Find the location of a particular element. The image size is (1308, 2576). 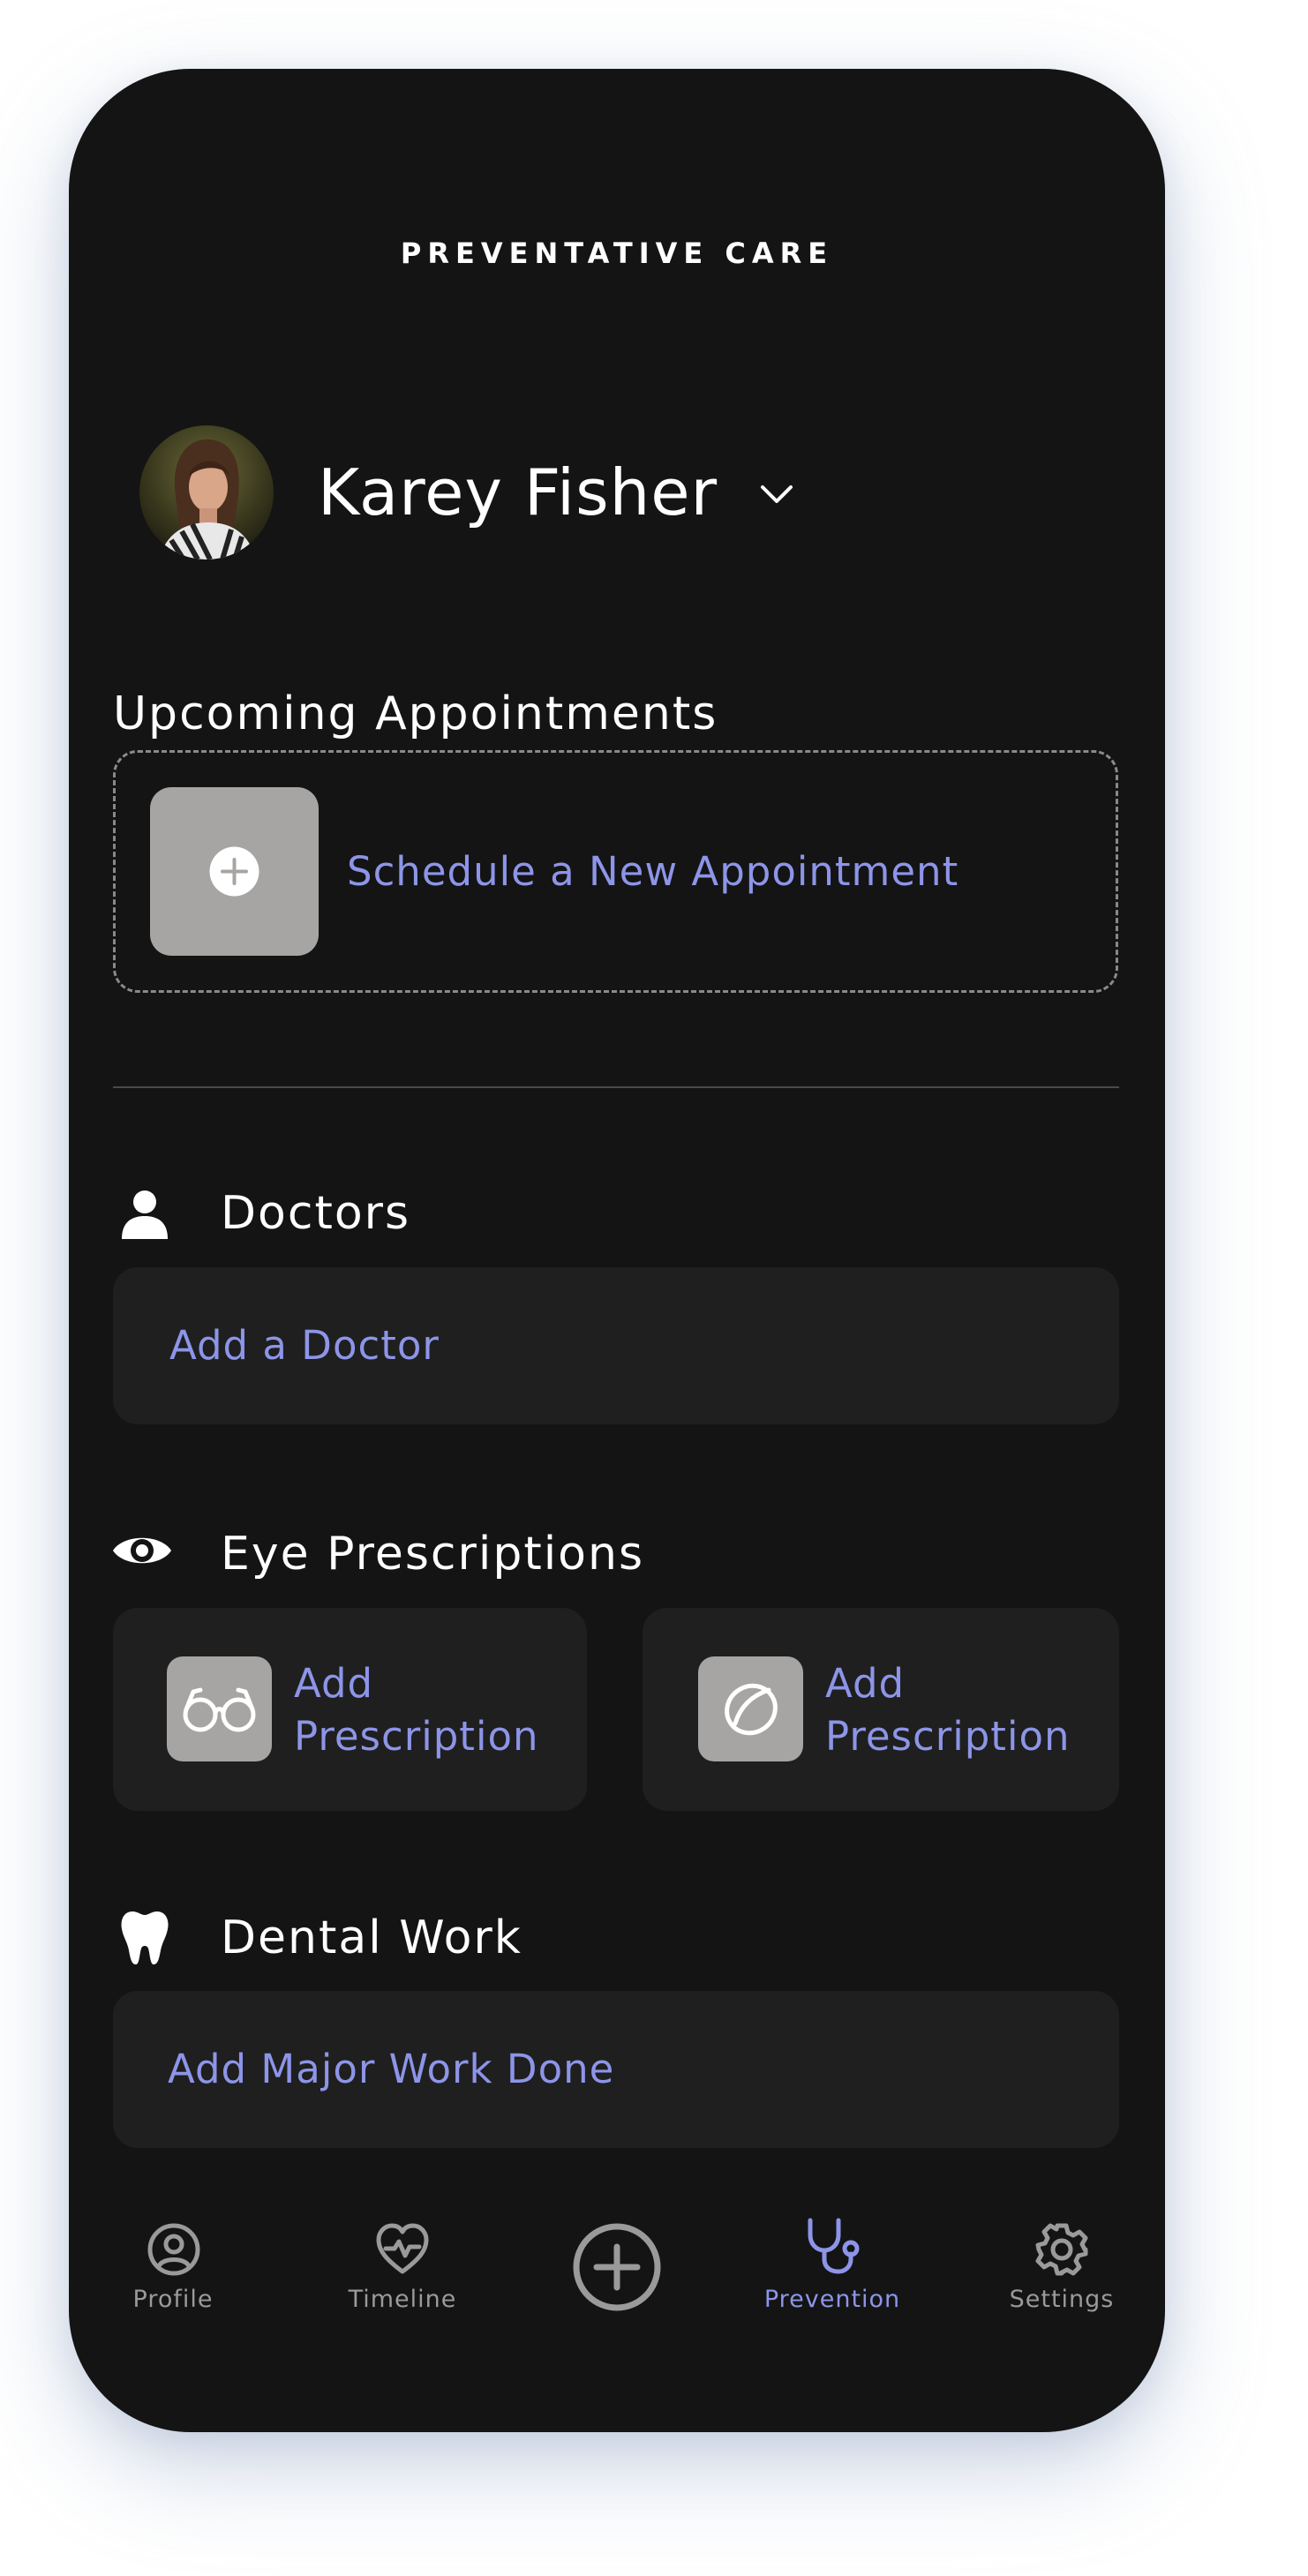

contact-lens-icon is located at coordinates (751, 1709).